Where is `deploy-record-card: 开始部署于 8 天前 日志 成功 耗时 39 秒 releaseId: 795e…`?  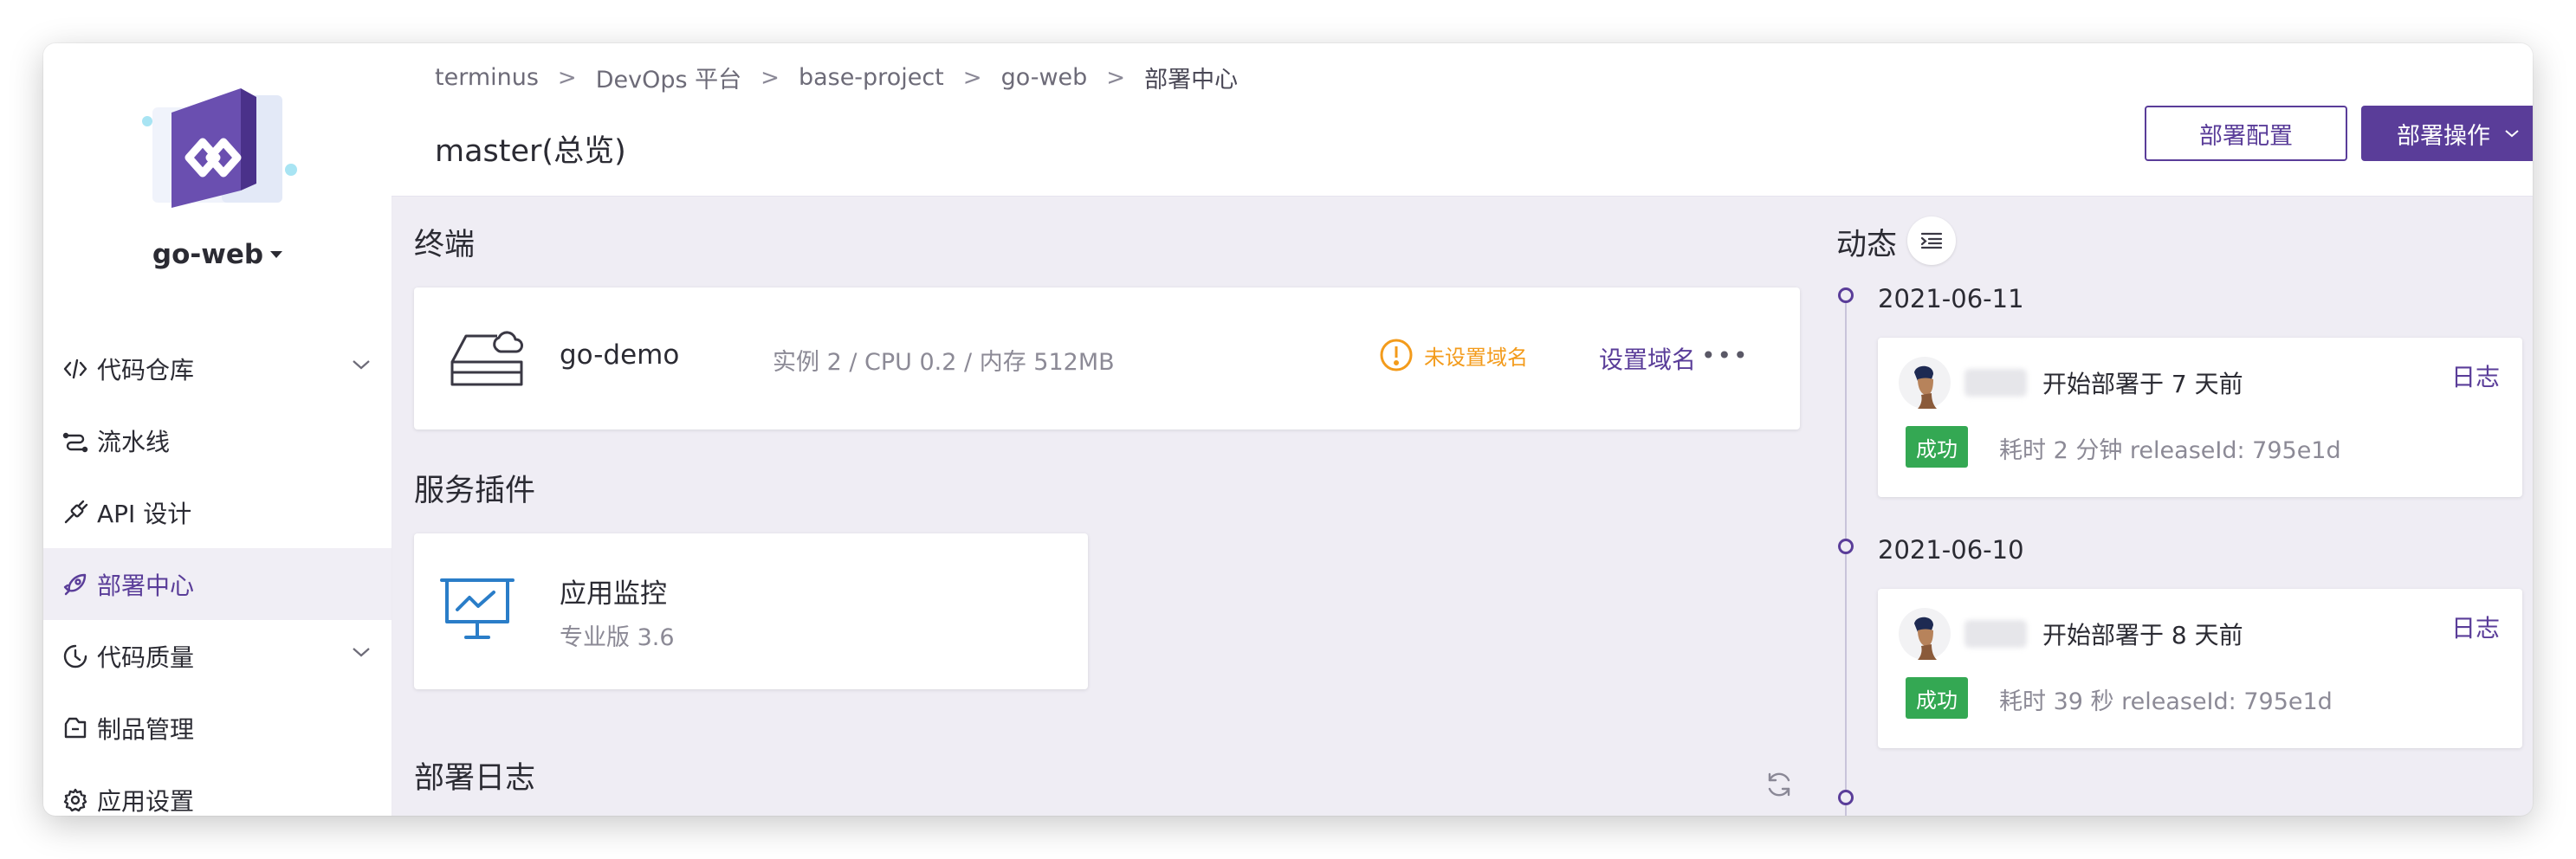
deploy-record-card: 开始部署于 8 天前 日志 成功 耗时 39 秒 releaseId: 795e… is located at coordinates (2200, 668).